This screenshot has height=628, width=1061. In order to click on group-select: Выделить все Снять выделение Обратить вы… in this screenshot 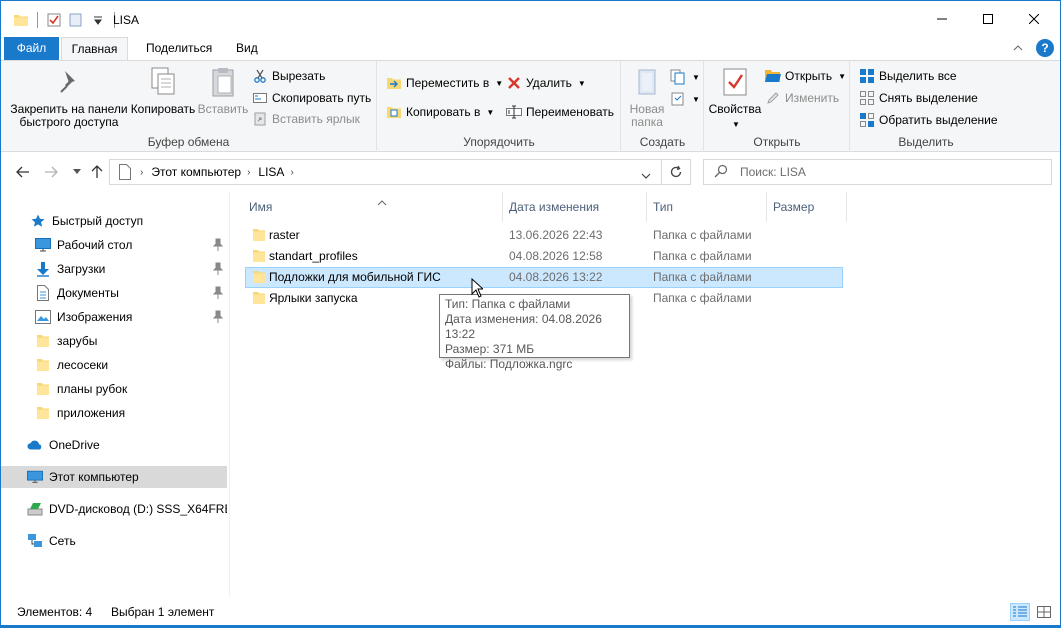, I will do `click(926, 106)`.